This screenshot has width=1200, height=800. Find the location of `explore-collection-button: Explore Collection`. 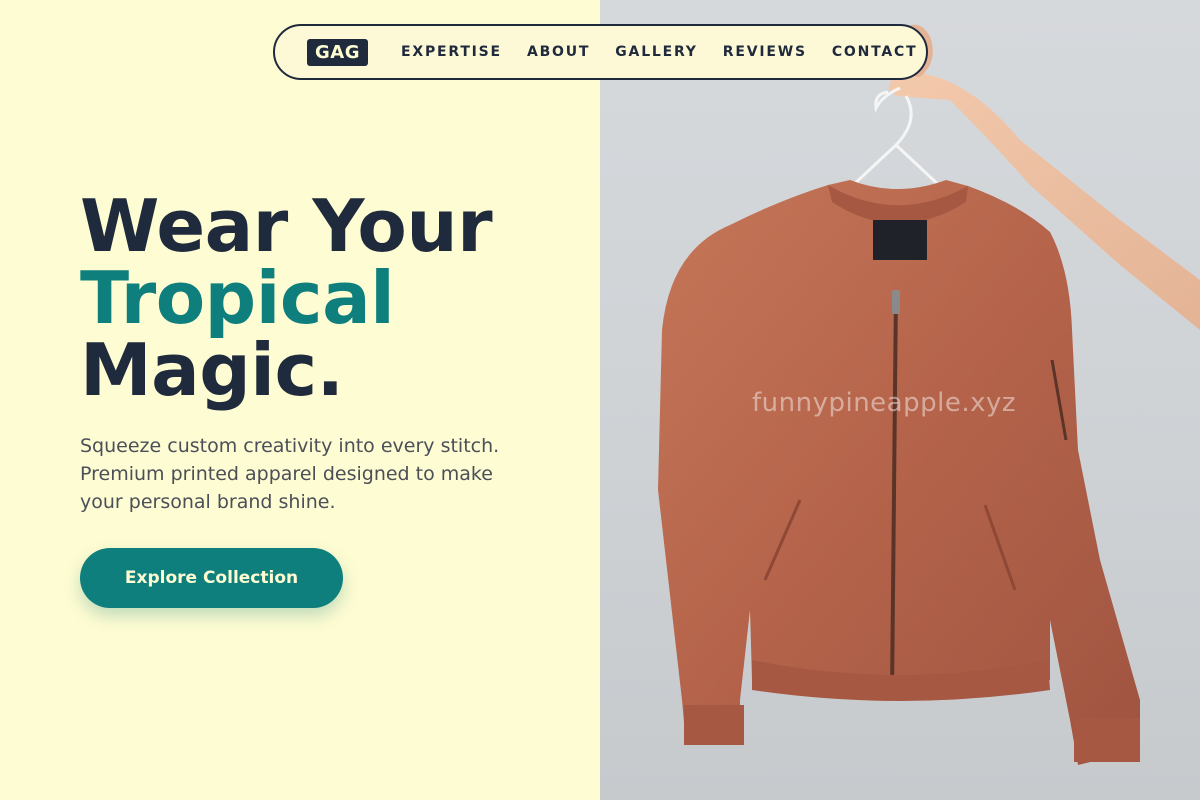

explore-collection-button: Explore Collection is located at coordinates (211, 578).